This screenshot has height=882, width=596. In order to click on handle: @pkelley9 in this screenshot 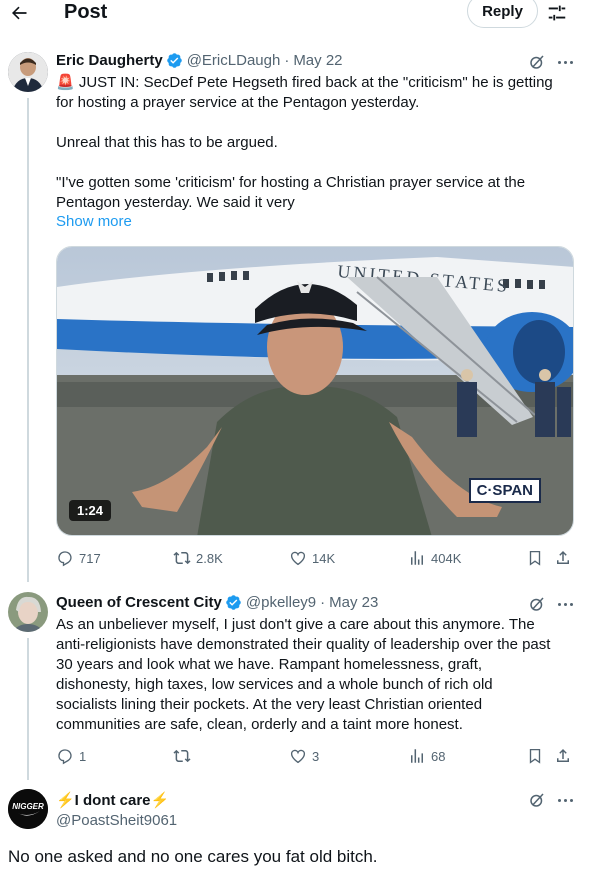, I will do `click(281, 602)`.